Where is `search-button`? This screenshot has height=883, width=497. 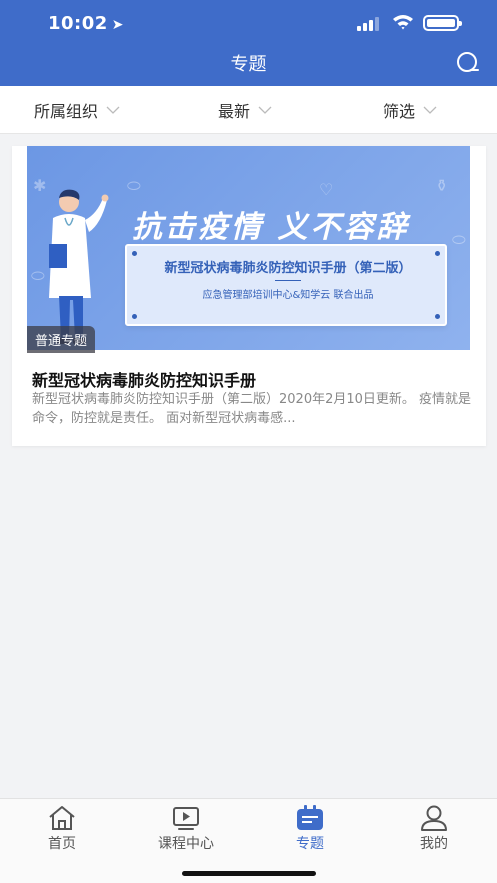 search-button is located at coordinates (468, 62).